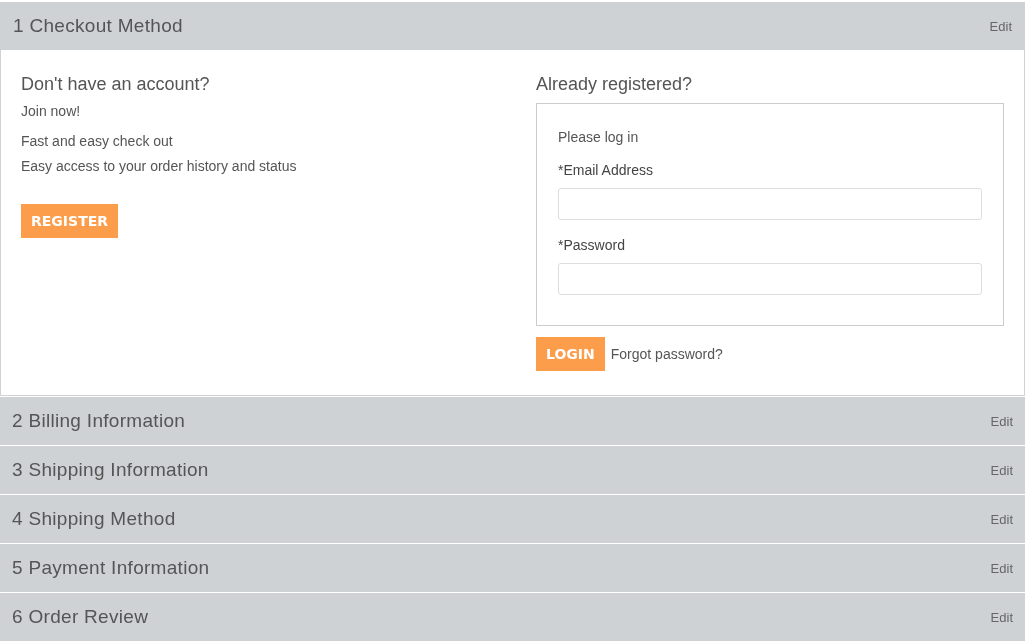 The width and height of the screenshot is (1025, 644). I want to click on step-title: 1 Checkout Method, so click(98, 26).